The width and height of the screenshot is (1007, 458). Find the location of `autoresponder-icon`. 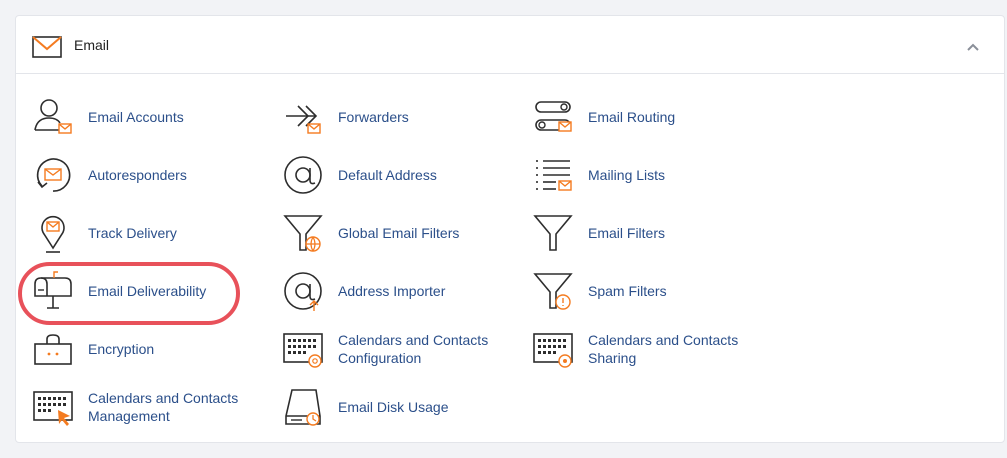

autoresponder-icon is located at coordinates (53, 175).